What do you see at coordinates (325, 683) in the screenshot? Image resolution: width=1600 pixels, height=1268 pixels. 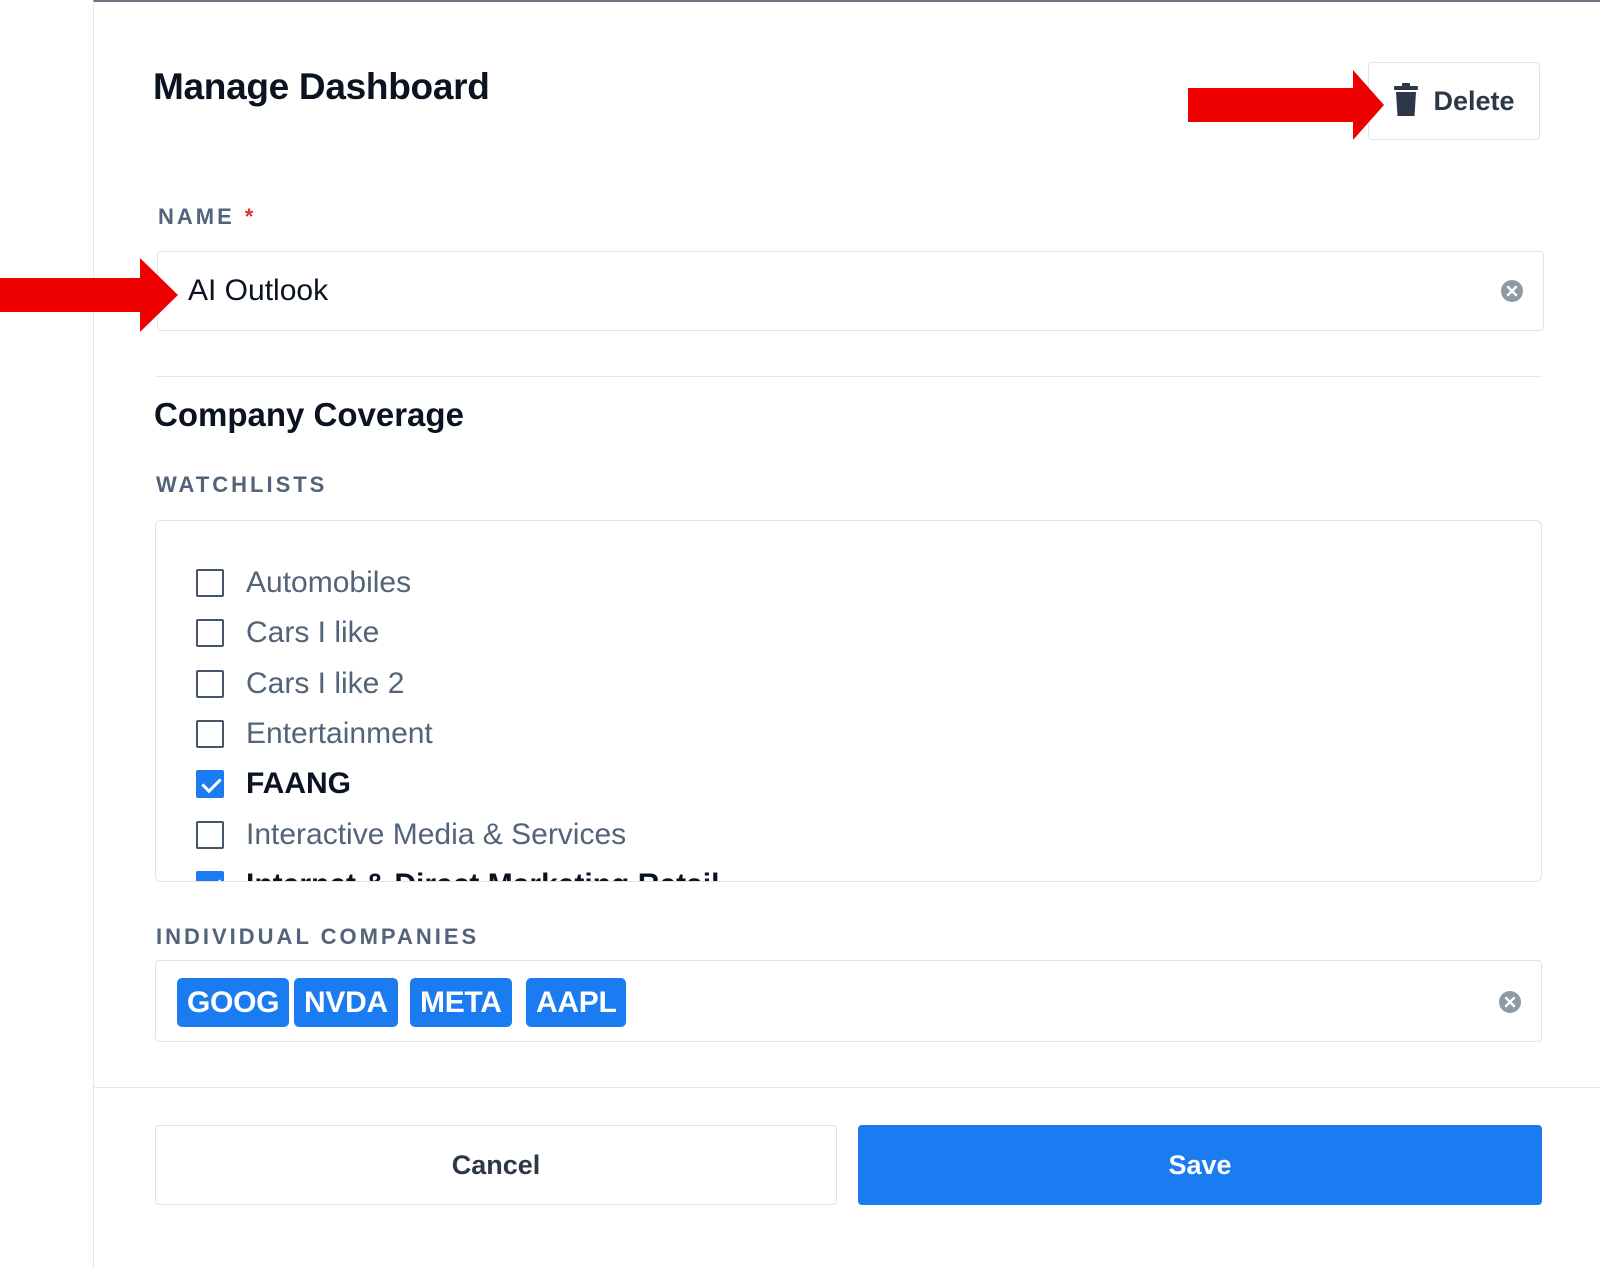 I see `watchlist-label: Cars I like 2` at bounding box center [325, 683].